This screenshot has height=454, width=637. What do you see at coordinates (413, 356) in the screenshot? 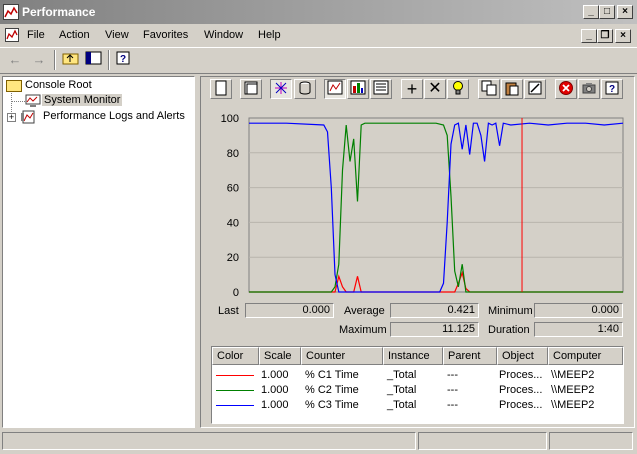
I see `legend-header-instance: Instance` at bounding box center [413, 356].